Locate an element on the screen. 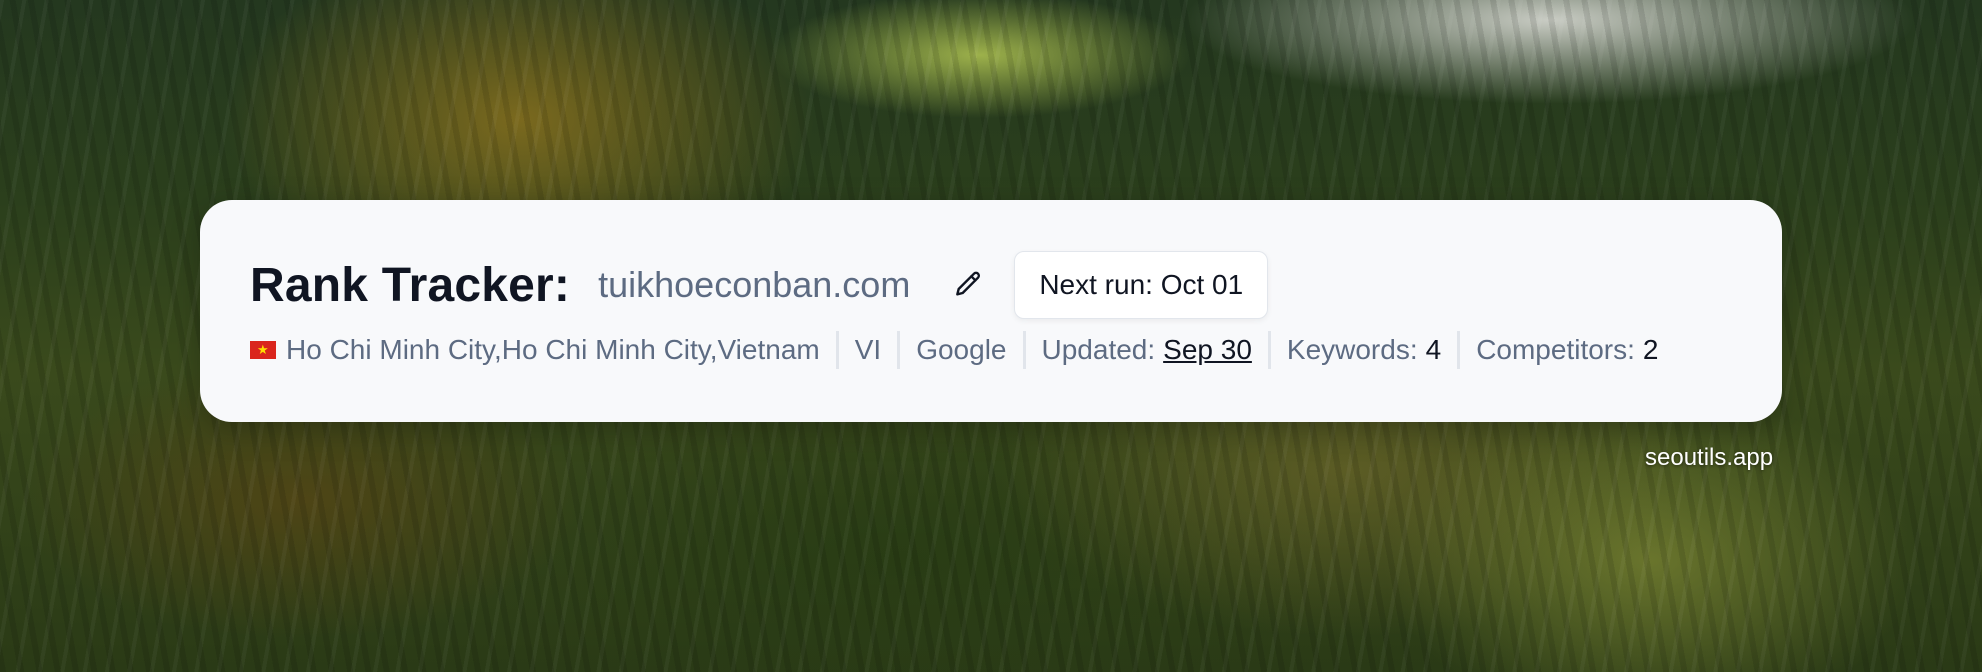 The image size is (1982, 672). domain-name: tuikhoeconban.com is located at coordinates (754, 284).